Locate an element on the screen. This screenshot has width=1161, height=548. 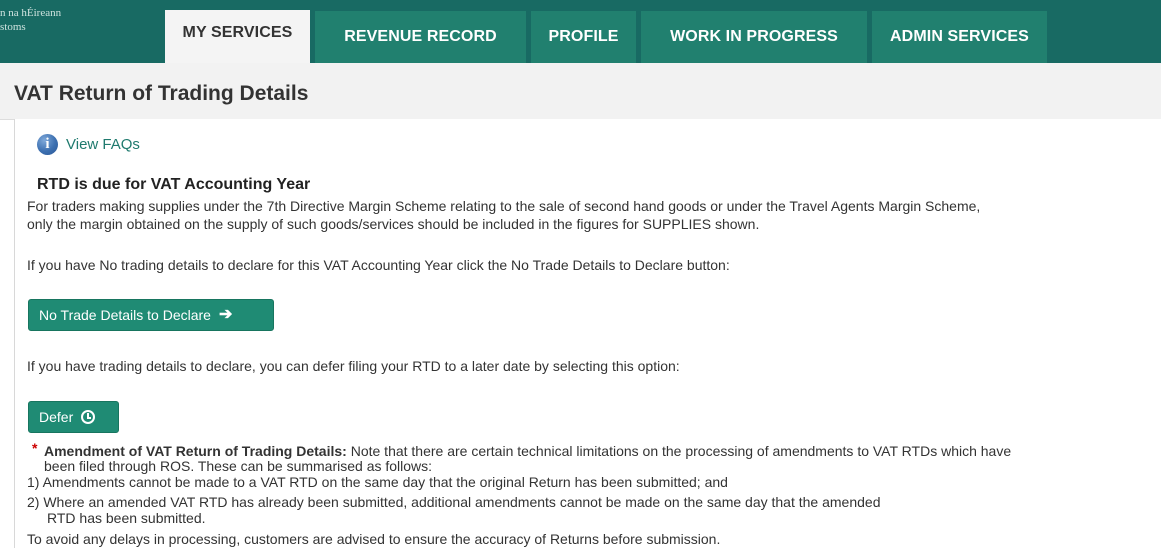
no-trade-details-button: No Trade Details to Declare ➔ is located at coordinates (151, 315).